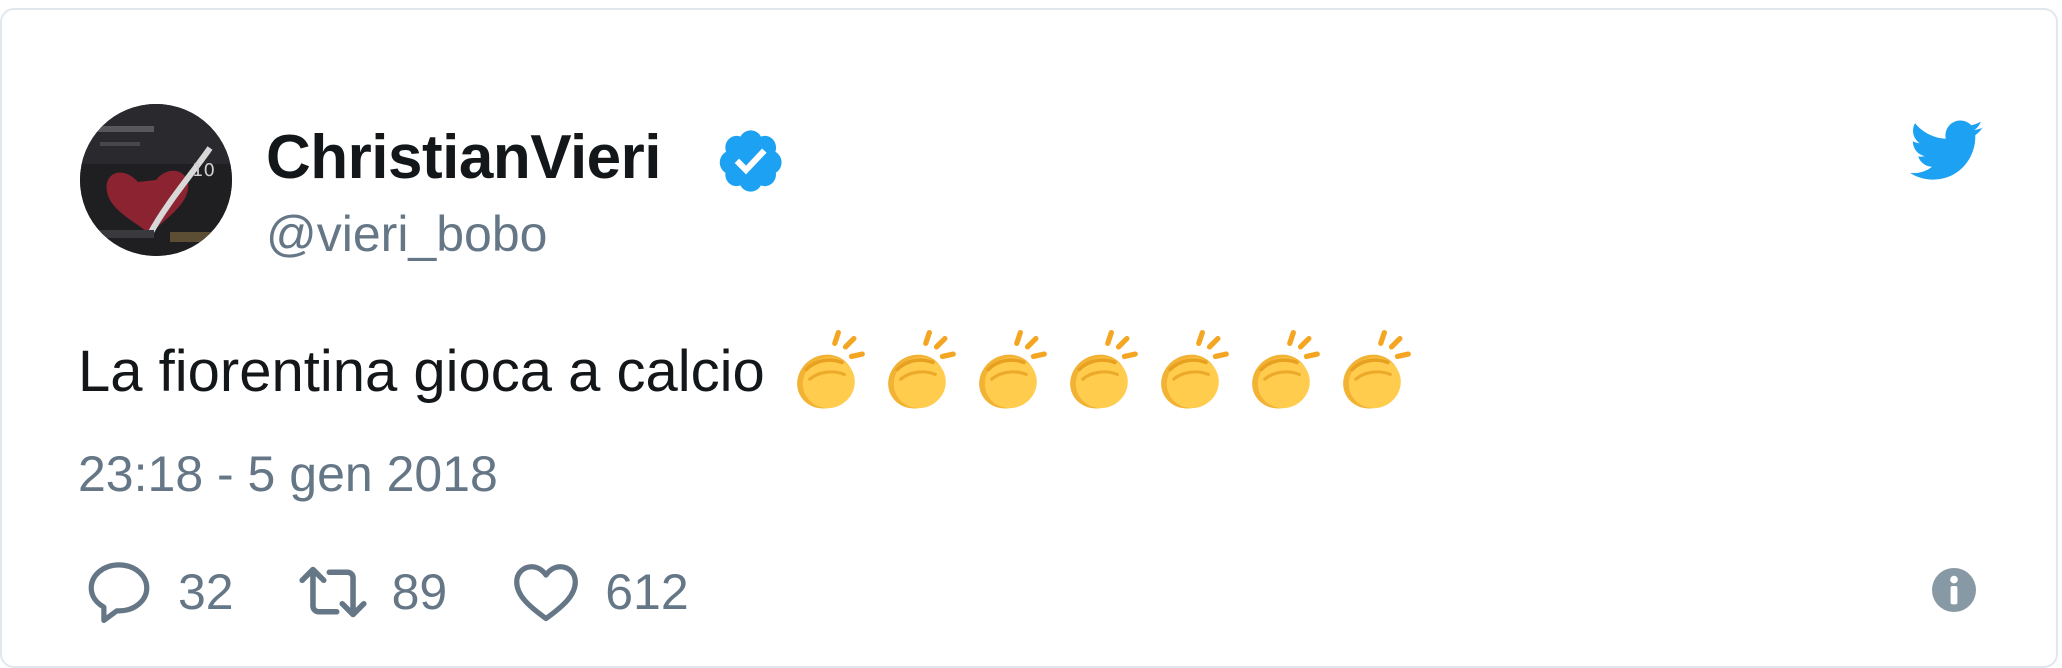 The height and width of the screenshot is (668, 2062). Describe the element at coordinates (372, 592) in the screenshot. I see `retweet-button: 89` at that location.